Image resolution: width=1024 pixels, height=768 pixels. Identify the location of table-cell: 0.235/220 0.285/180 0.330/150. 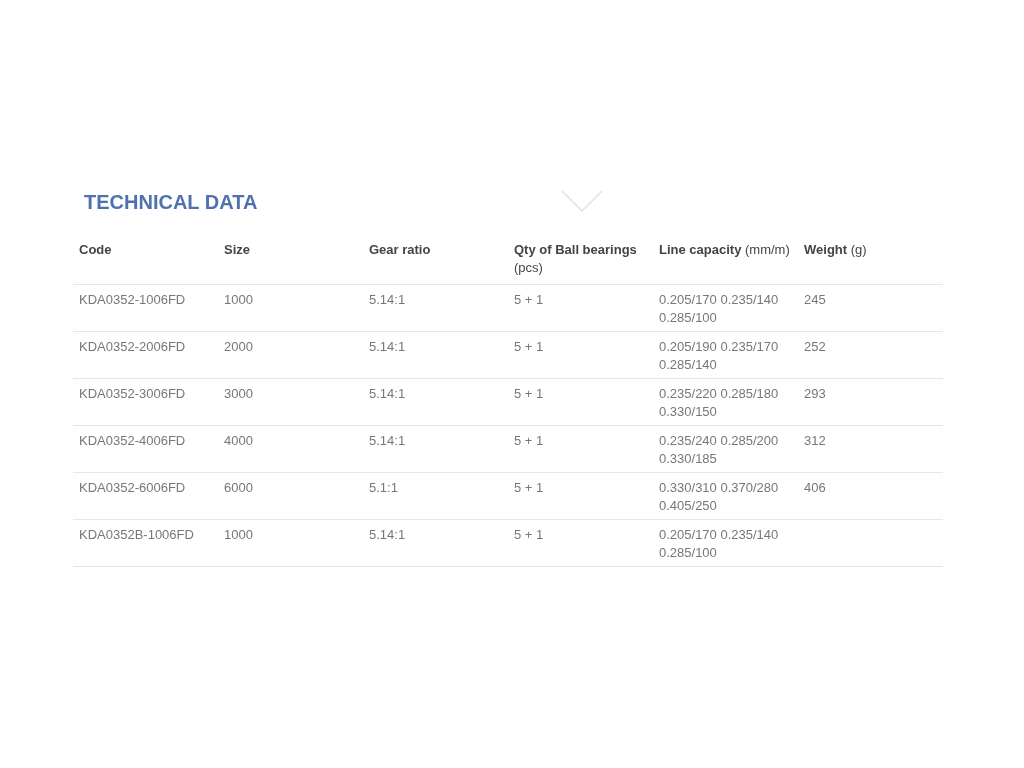
(719, 402).